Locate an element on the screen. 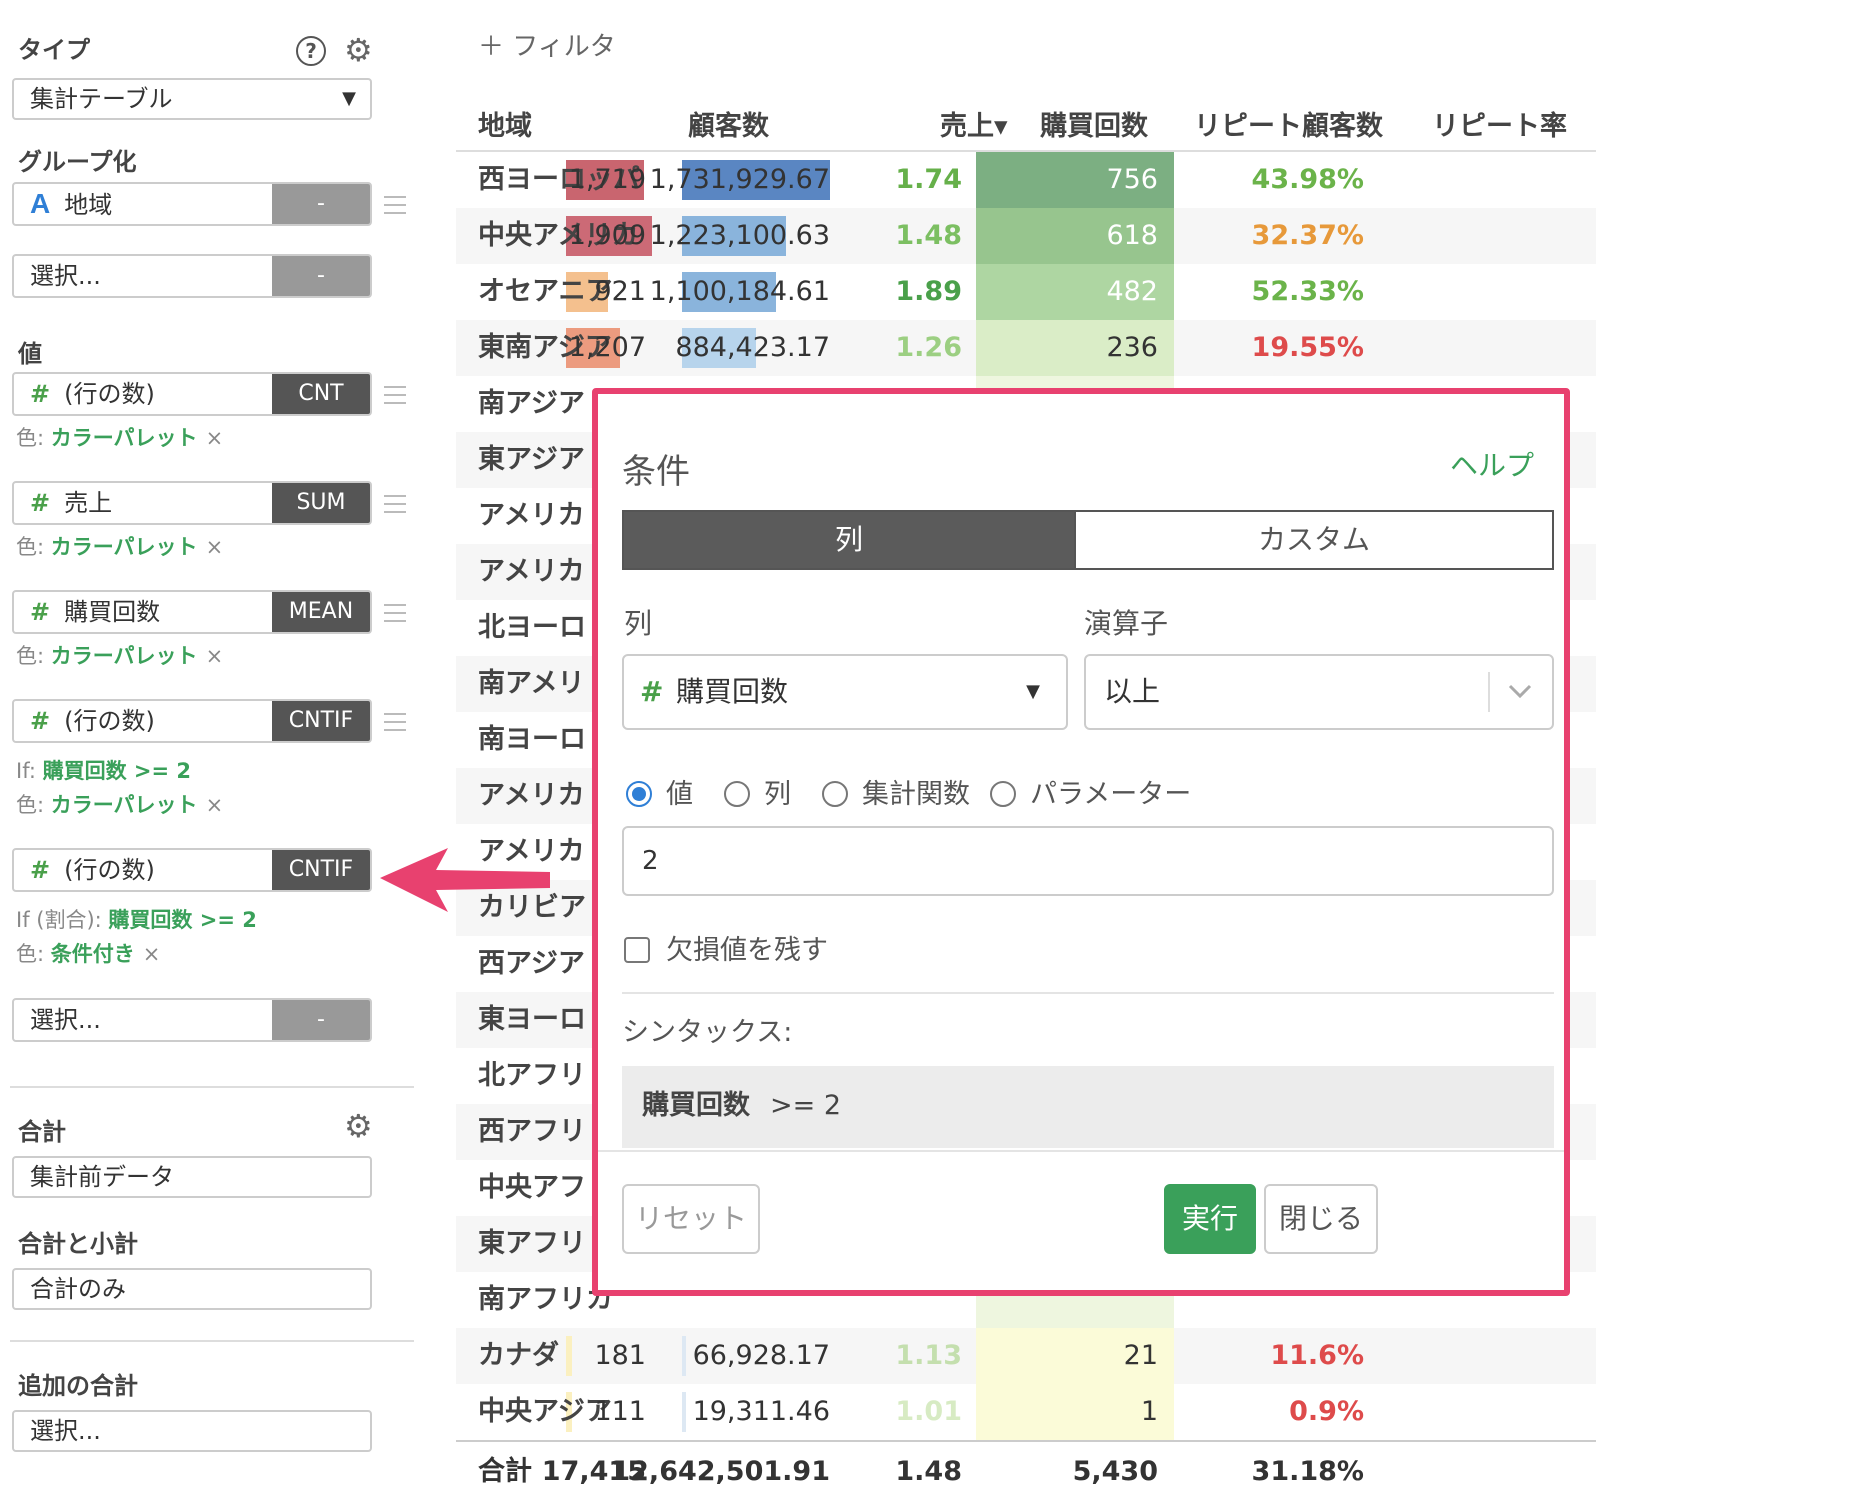 Image resolution: width=1852 pixels, height=1506 pixels. table-row: 西ヨーロッパ 1,719 1,731,929.67 1.74 756 43.98% is located at coordinates (1026, 180).